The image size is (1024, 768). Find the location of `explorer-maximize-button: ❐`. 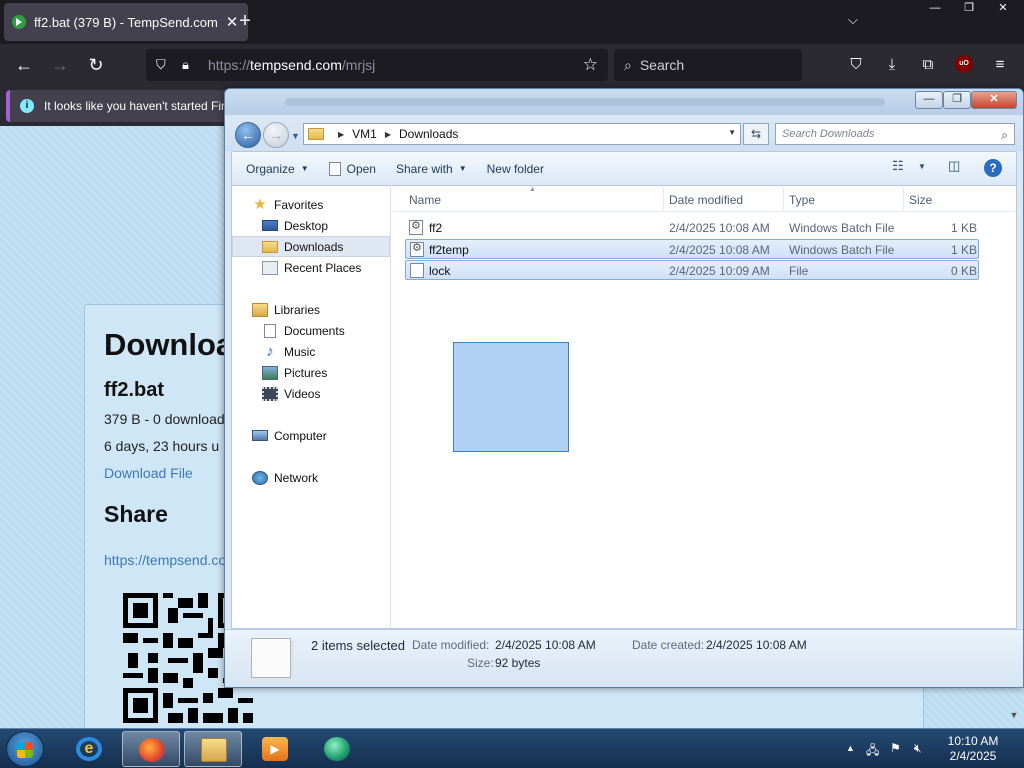

explorer-maximize-button: ❐ is located at coordinates (957, 100).